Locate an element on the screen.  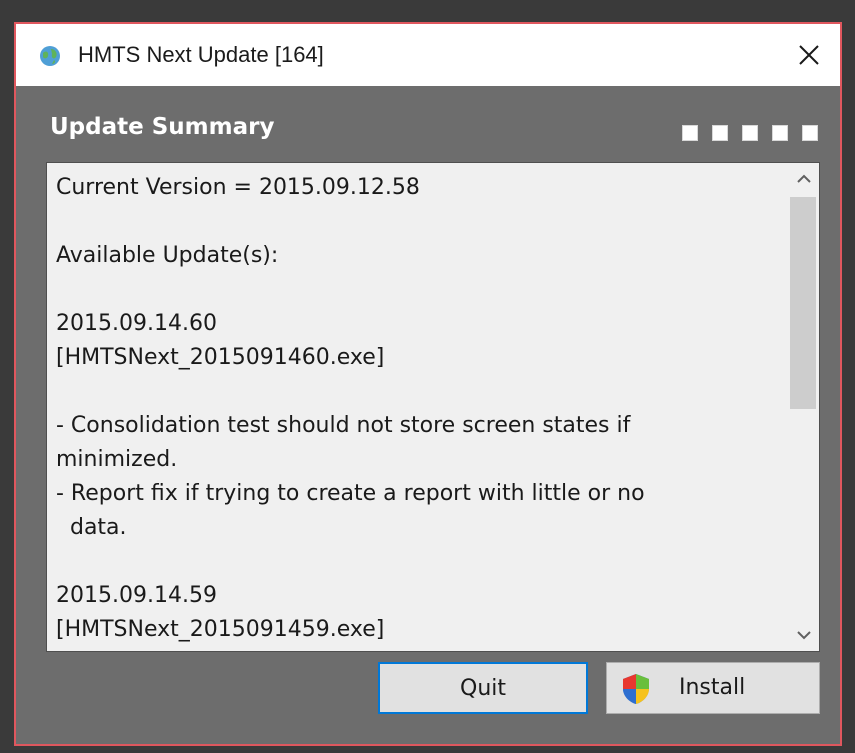
summary-line: Available Update(s): is located at coordinates (167, 255).